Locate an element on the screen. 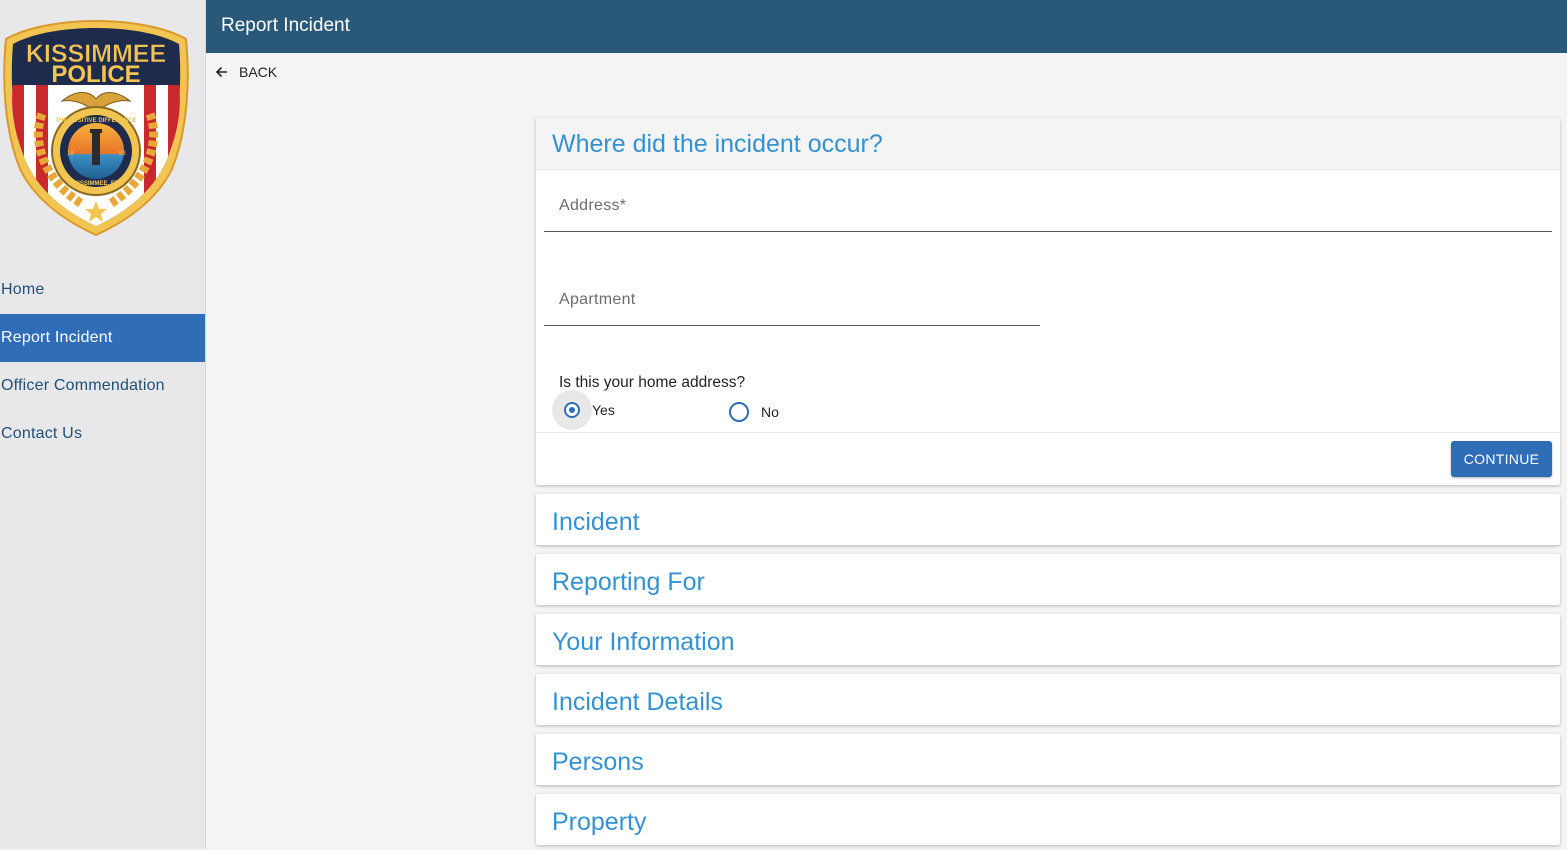 The width and height of the screenshot is (1567, 850). radio-yes-label: Yes is located at coordinates (603, 410).